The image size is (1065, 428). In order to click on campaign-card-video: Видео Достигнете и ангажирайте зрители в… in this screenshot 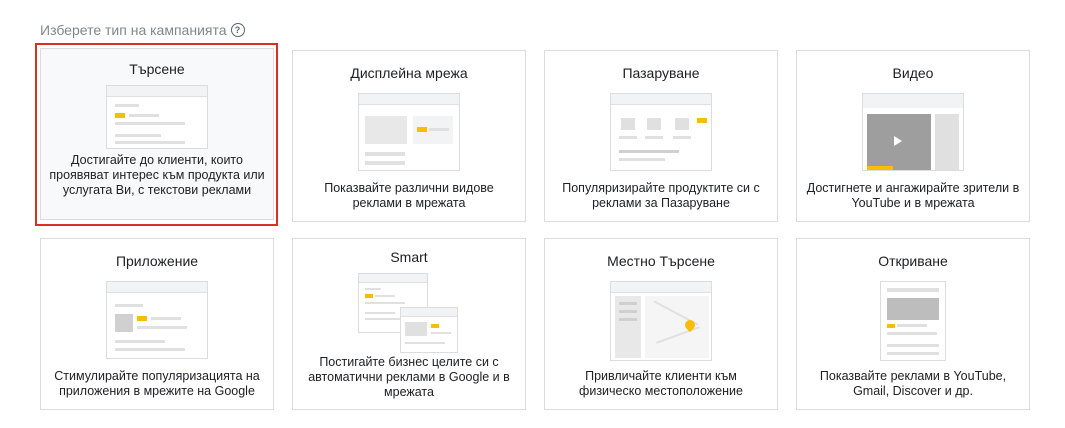, I will do `click(913, 136)`.